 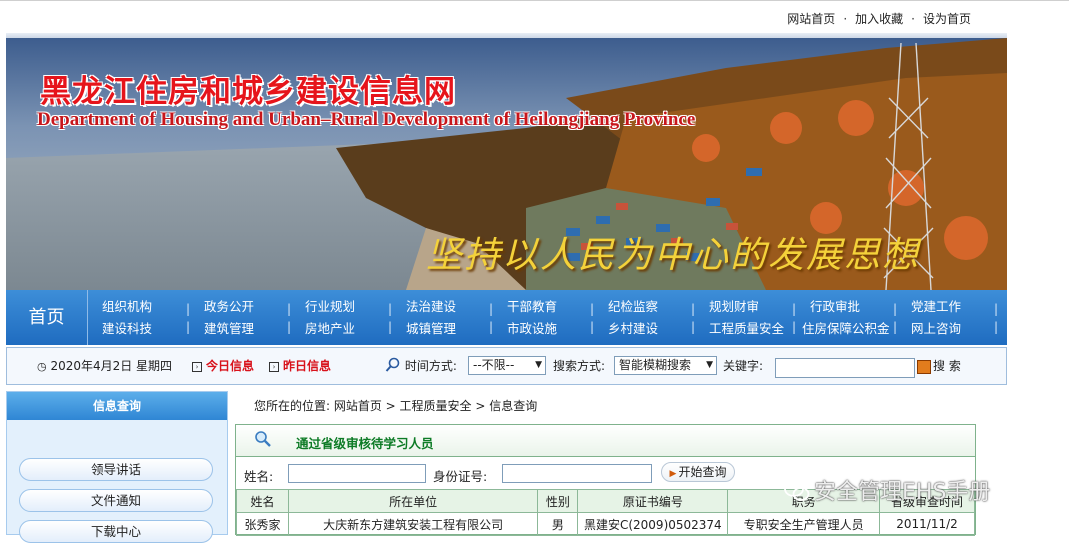 I want to click on nav-column-7: 规划财审 工程质量安全, so click(x=746, y=318).